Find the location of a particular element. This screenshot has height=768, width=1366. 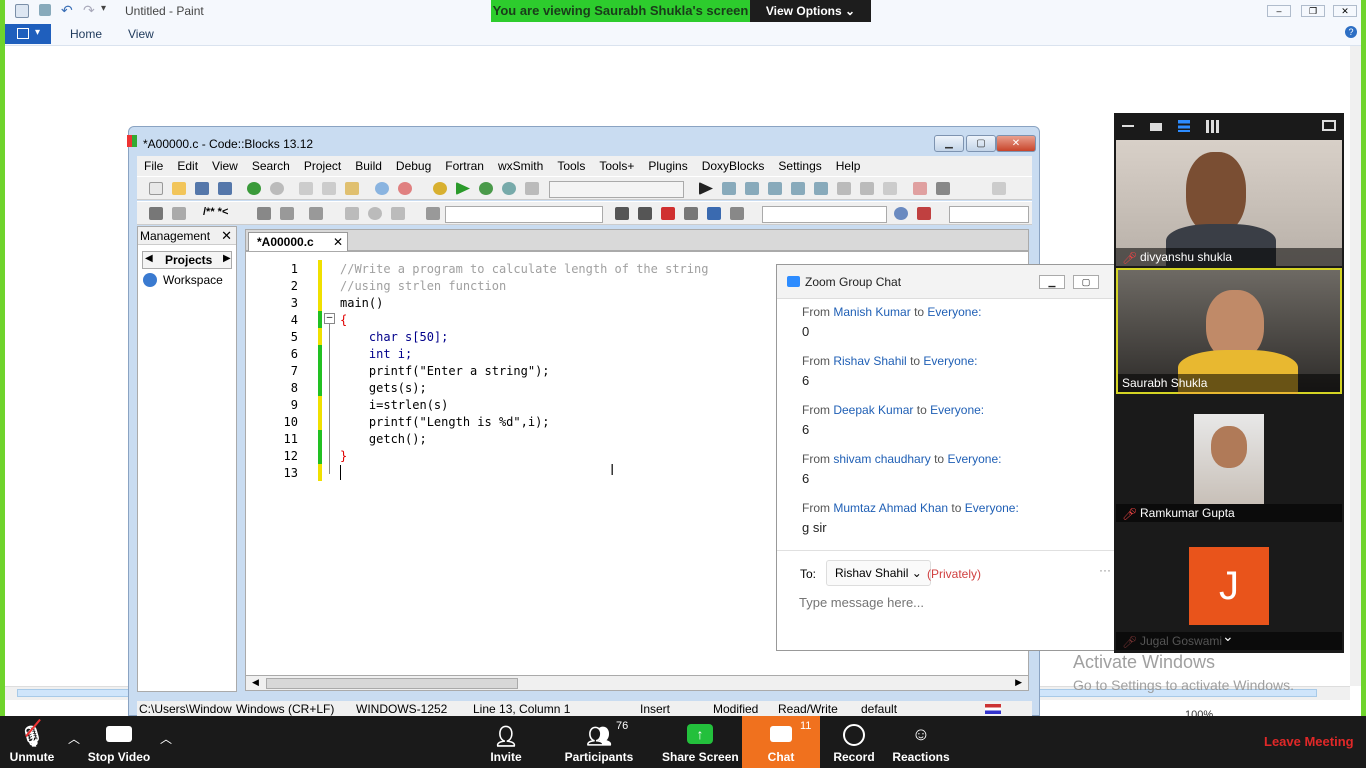

chat-button: 11 Chat is located at coordinates (781, 742).